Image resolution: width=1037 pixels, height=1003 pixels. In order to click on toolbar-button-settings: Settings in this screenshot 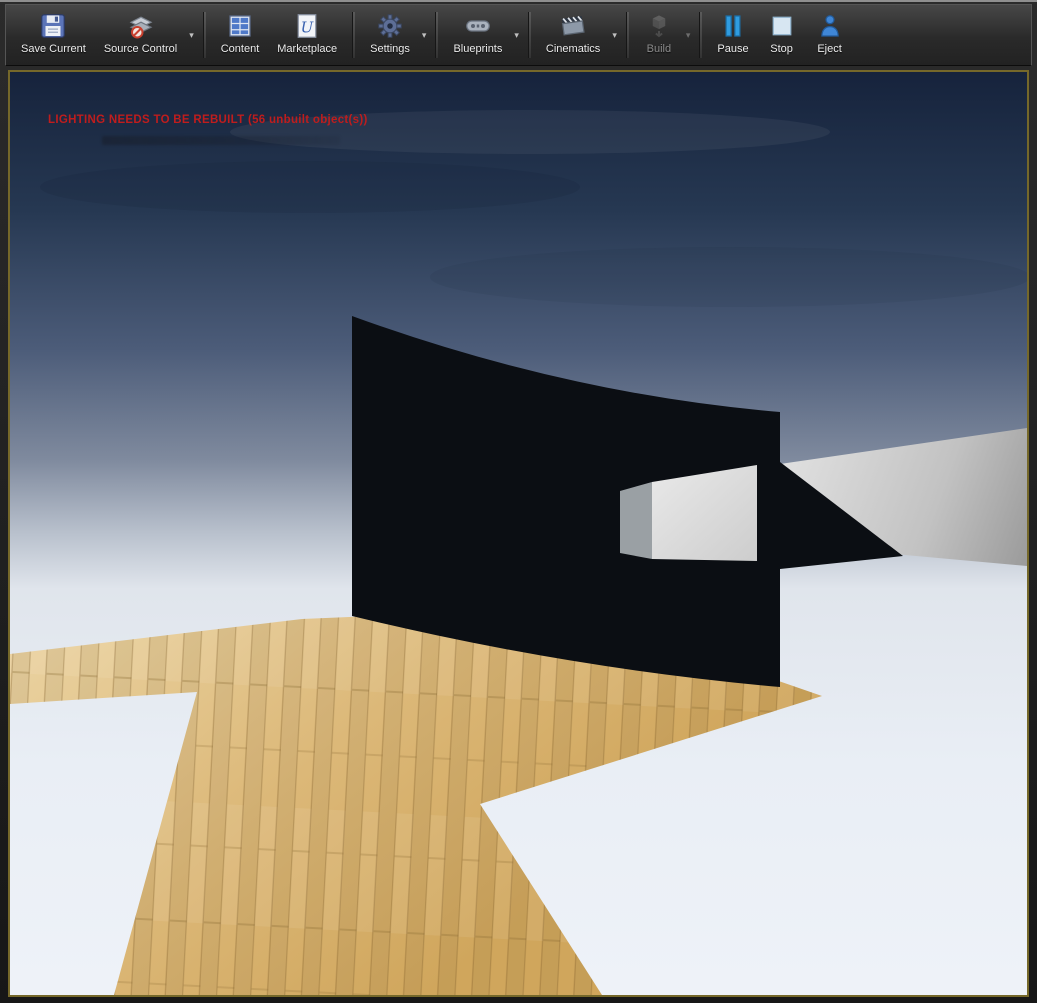, I will do `click(390, 35)`.